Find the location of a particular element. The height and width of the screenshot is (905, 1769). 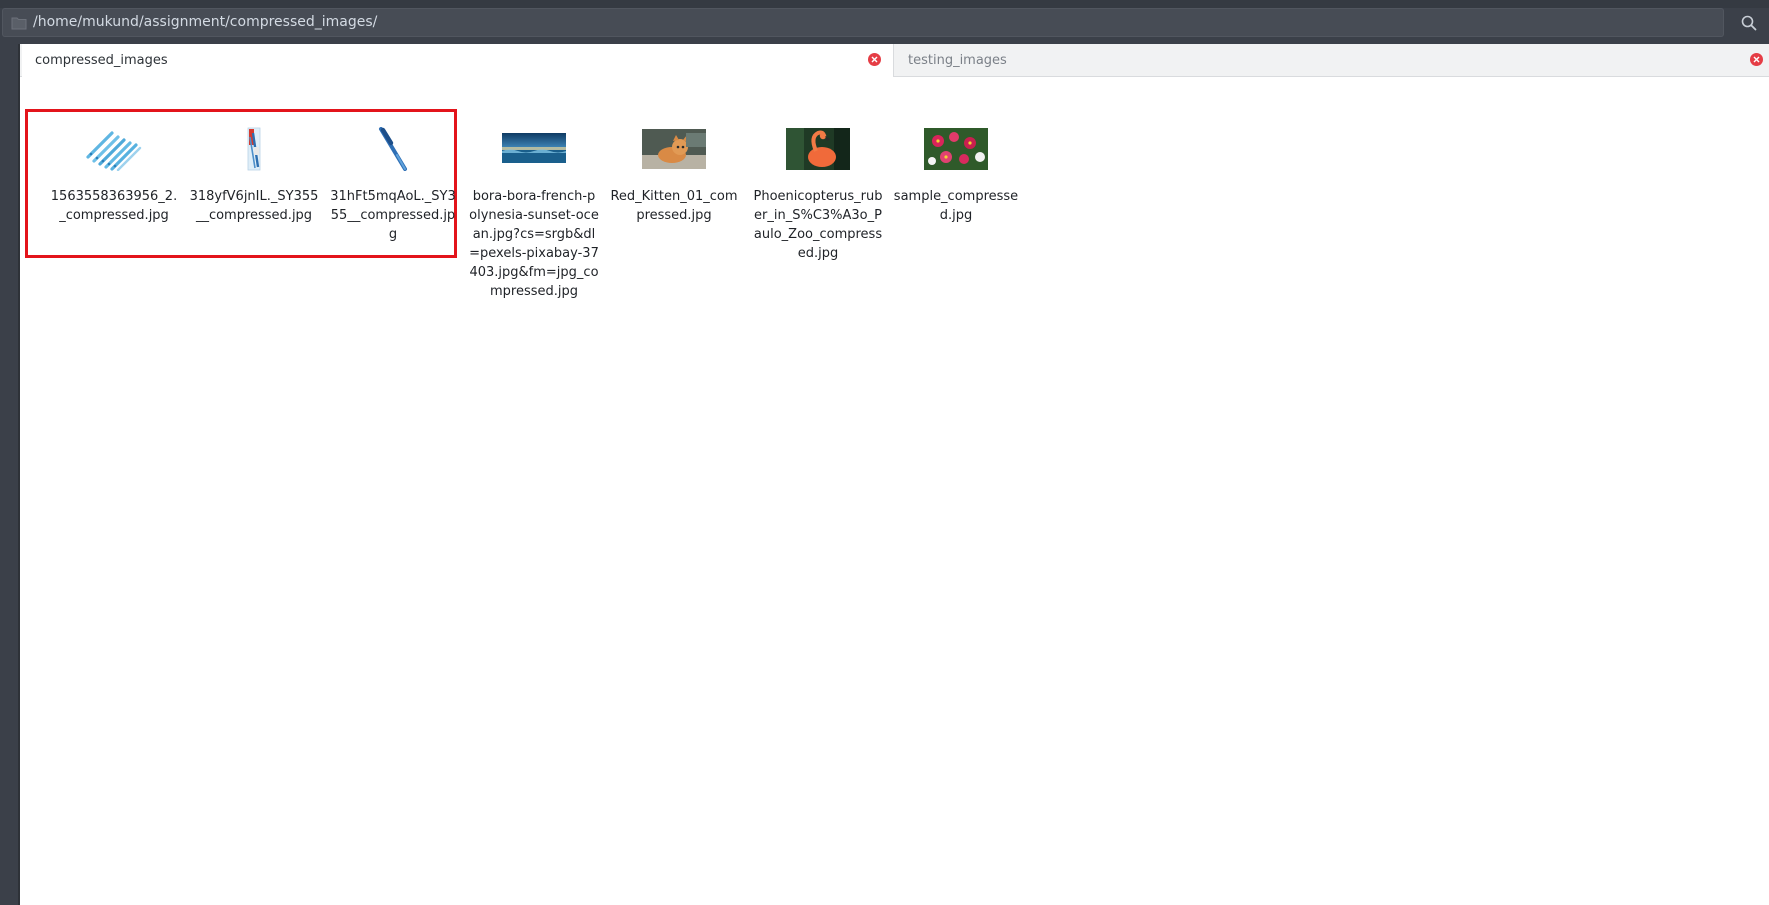

pens-thumbnail is located at coordinates (114, 149).